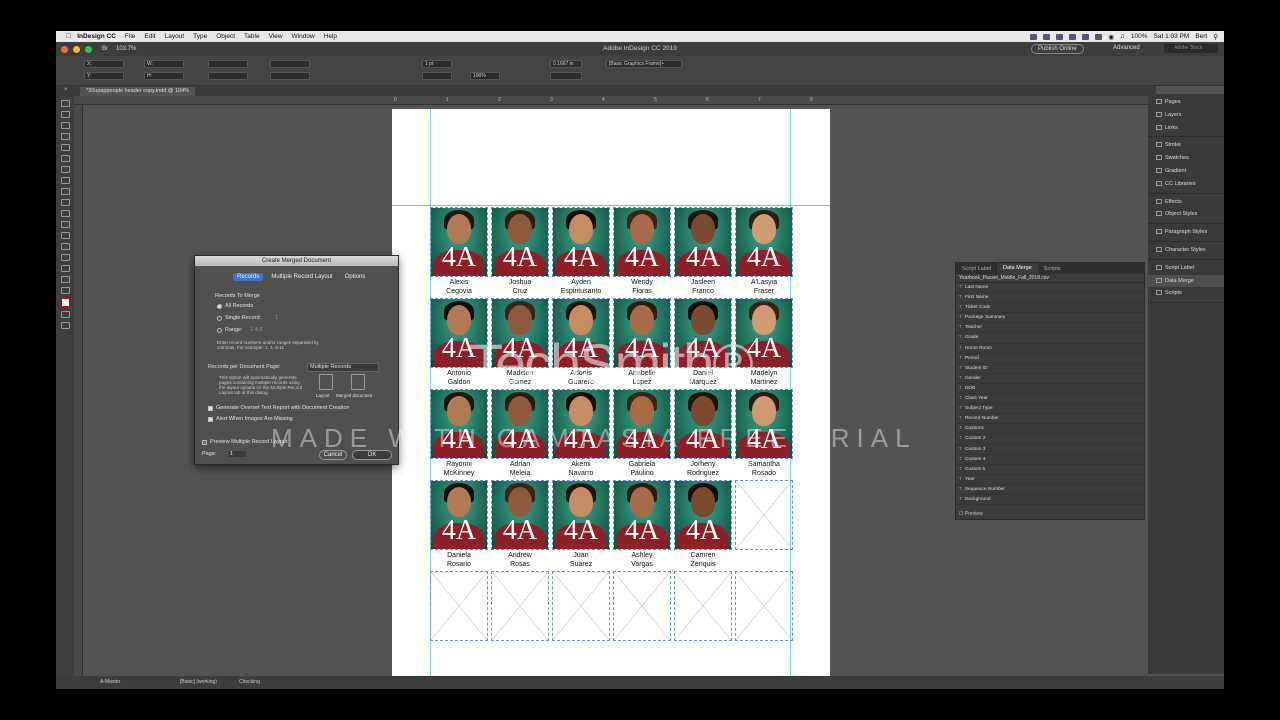 The image size is (1280, 720). What do you see at coordinates (1186, 128) in the screenshot?
I see `panel-item-links: Links` at bounding box center [1186, 128].